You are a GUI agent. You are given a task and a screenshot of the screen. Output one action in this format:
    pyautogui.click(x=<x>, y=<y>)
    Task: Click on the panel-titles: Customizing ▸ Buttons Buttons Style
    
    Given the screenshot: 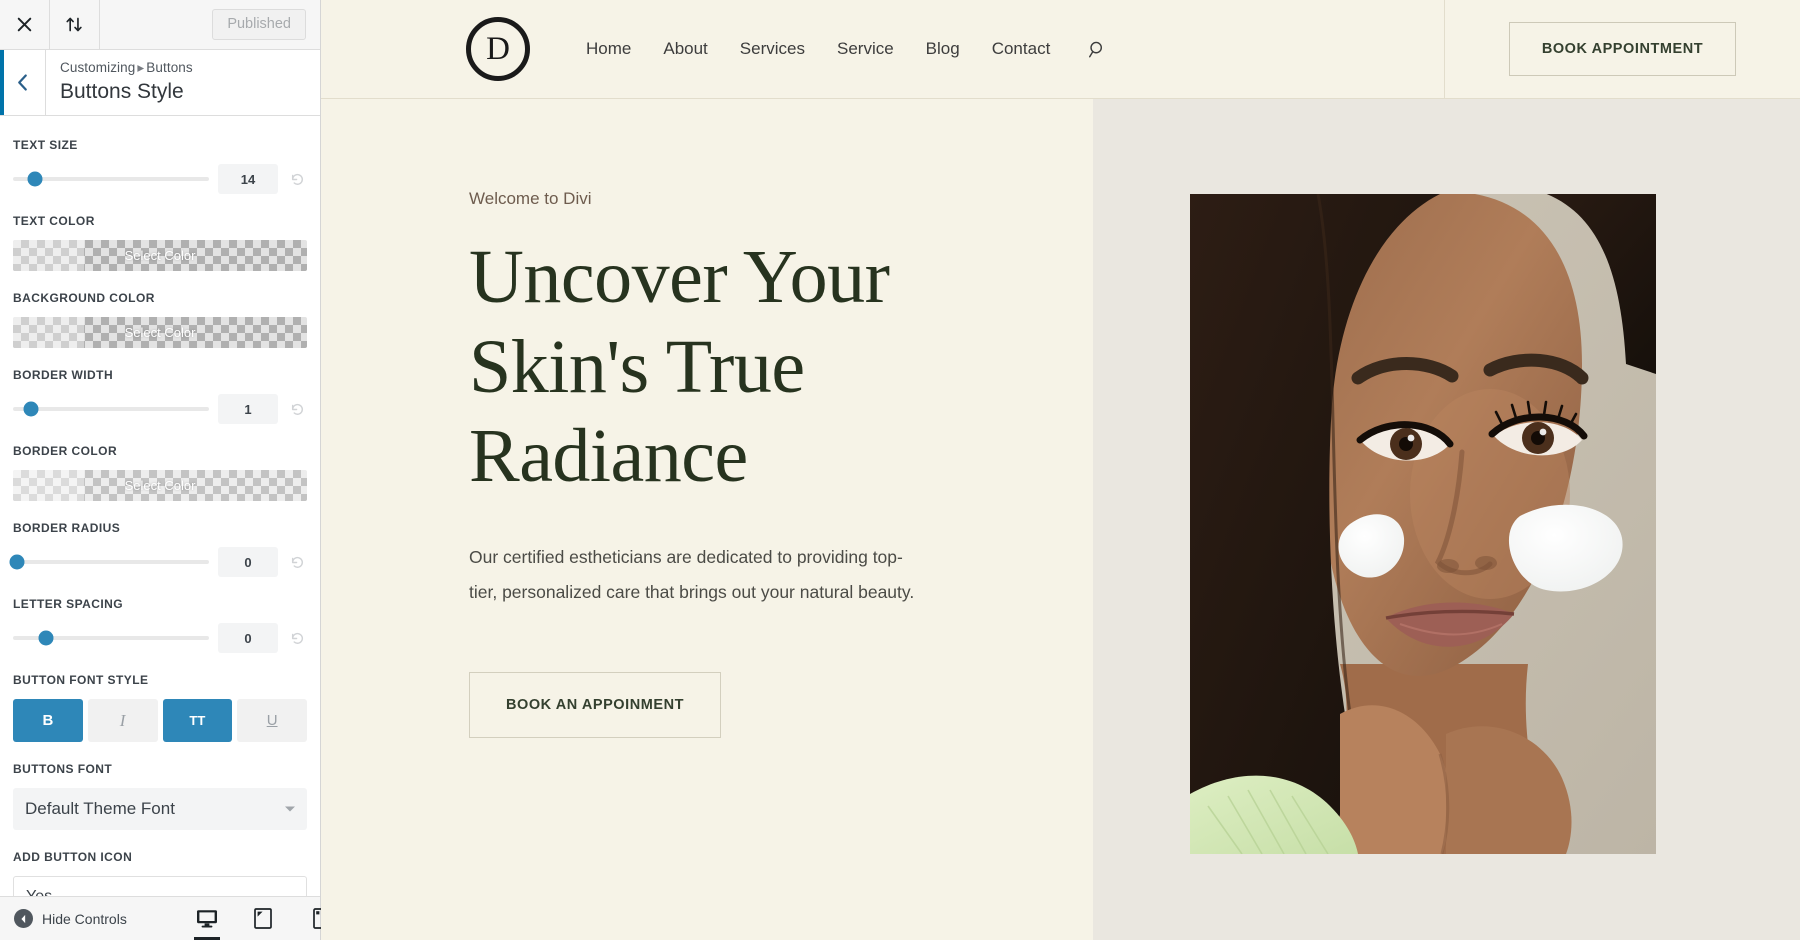 What is the action you would take?
    pyautogui.click(x=119, y=82)
    